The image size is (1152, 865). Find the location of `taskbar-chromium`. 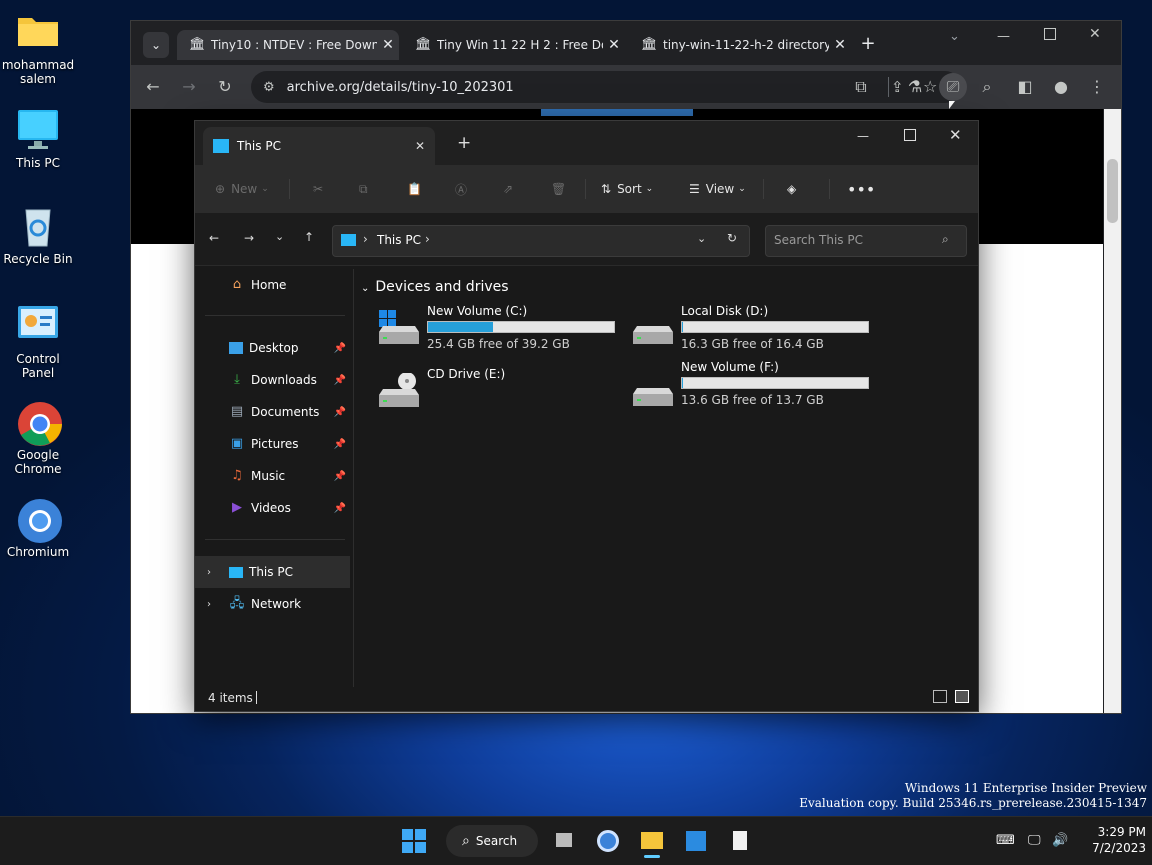

taskbar-chromium is located at coordinates (608, 841).